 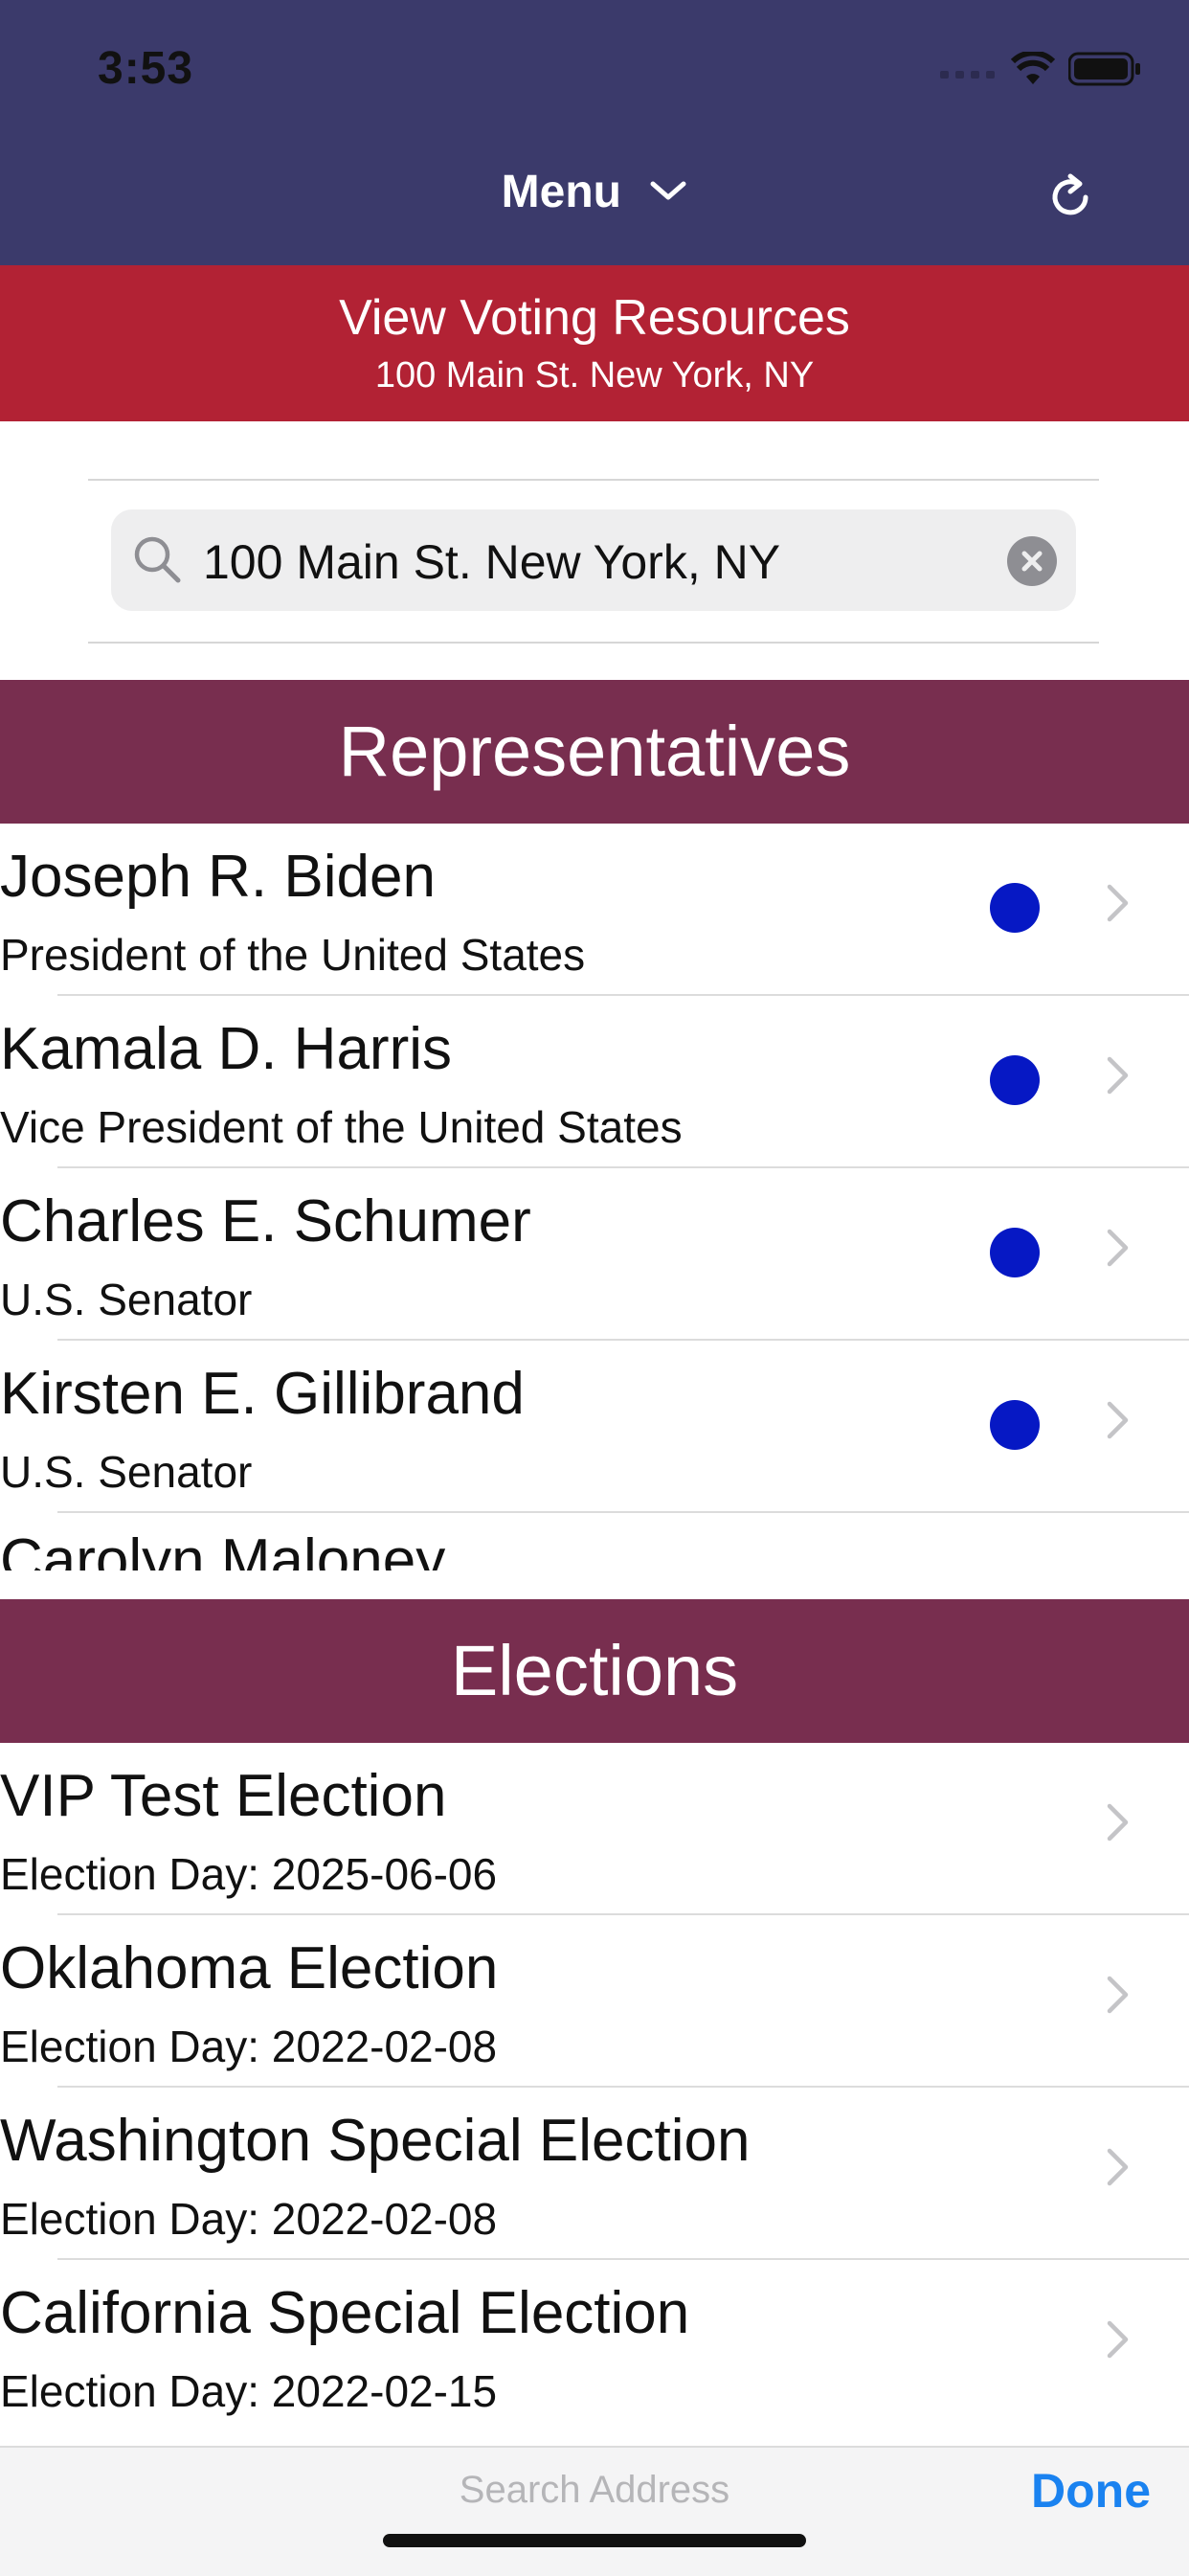 I want to click on search-icon, so click(x=157, y=559).